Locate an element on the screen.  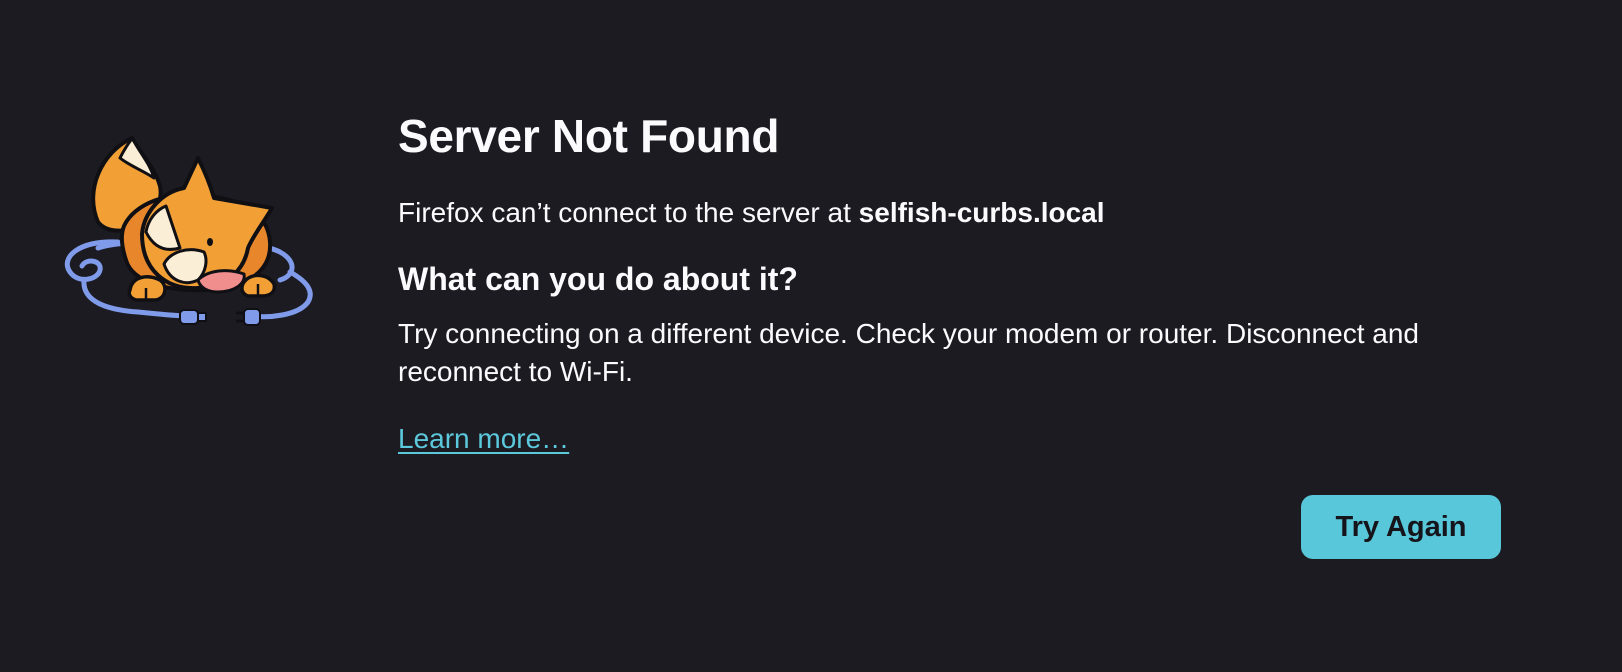
error-description-text: Firefox can’t connect to the server at is located at coordinates (628, 212).